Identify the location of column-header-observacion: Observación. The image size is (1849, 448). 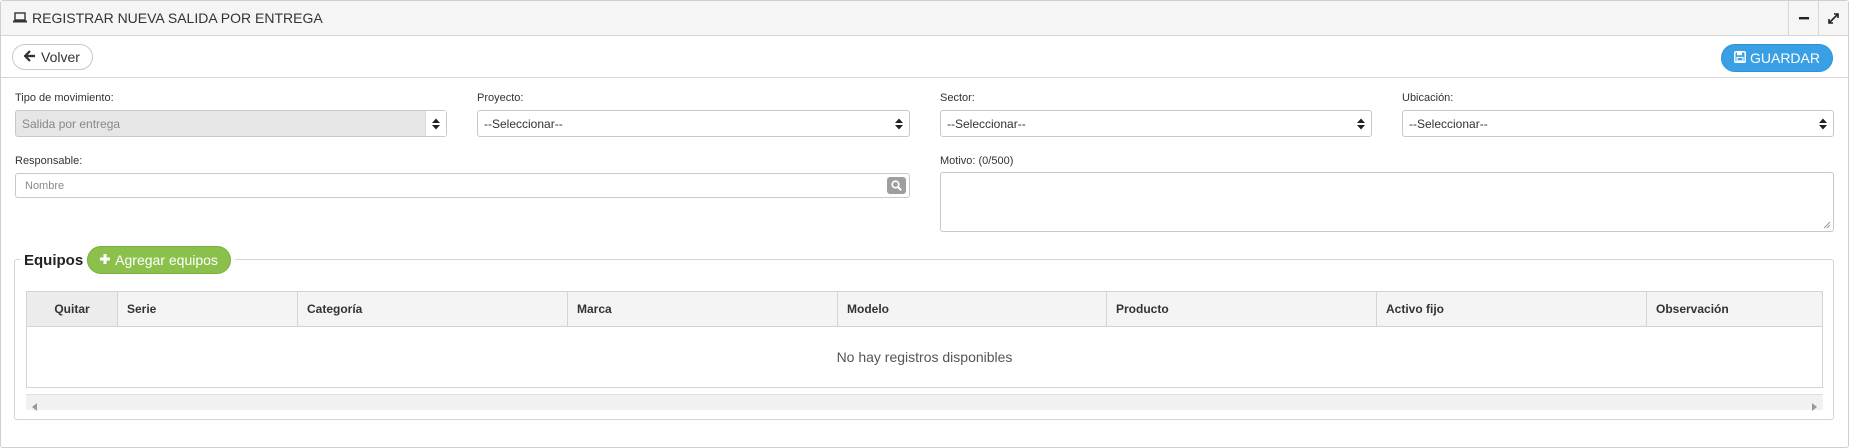
(1734, 309).